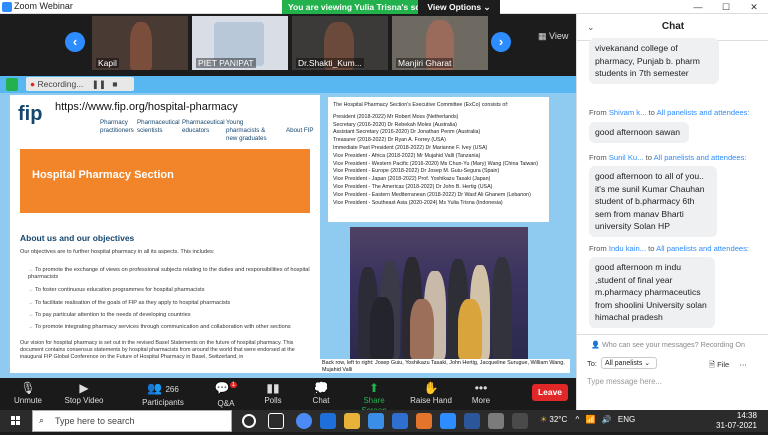 This screenshot has height=435, width=768. Describe the element at coordinates (595, 344) in the screenshot. I see `people-icon: 👤` at that location.